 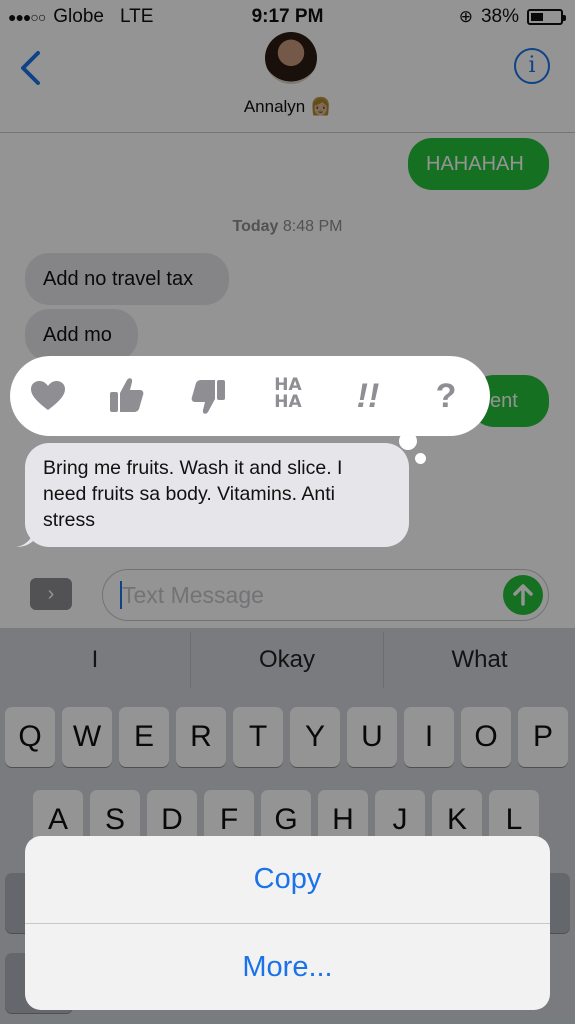 I want to click on thumbs-down-icon, so click(x=208, y=397).